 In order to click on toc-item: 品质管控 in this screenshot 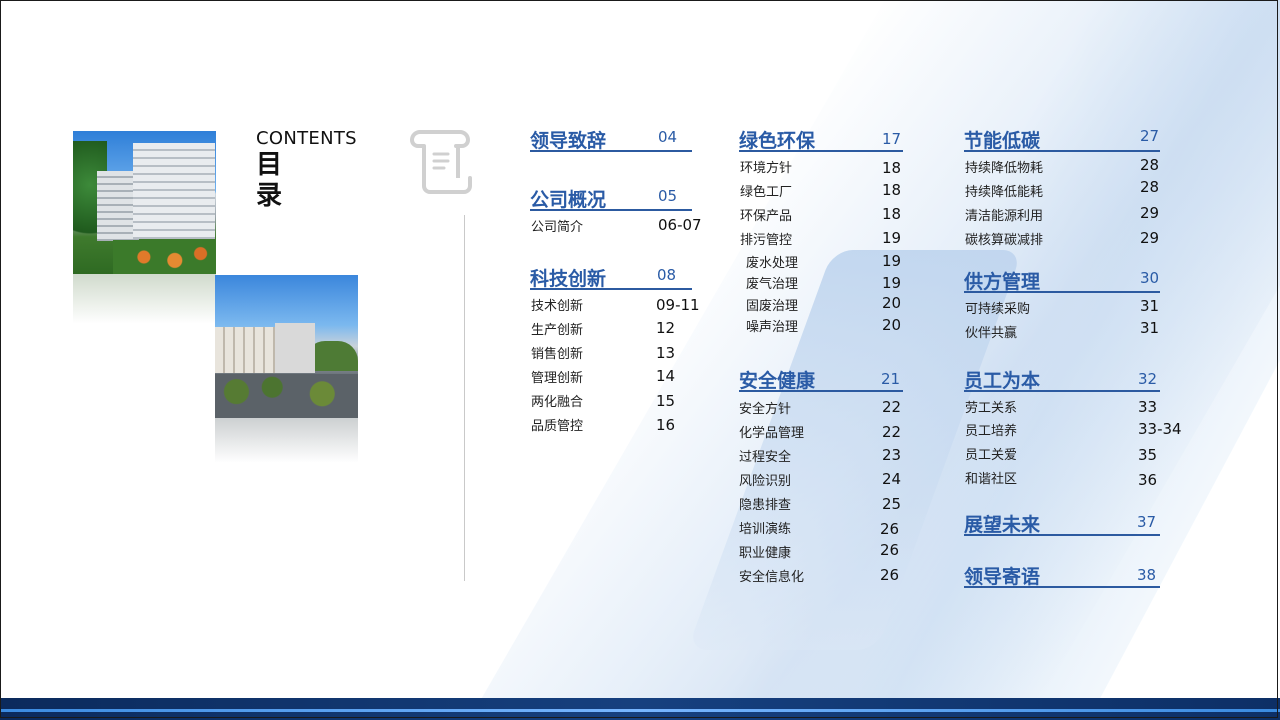, I will do `click(557, 424)`.